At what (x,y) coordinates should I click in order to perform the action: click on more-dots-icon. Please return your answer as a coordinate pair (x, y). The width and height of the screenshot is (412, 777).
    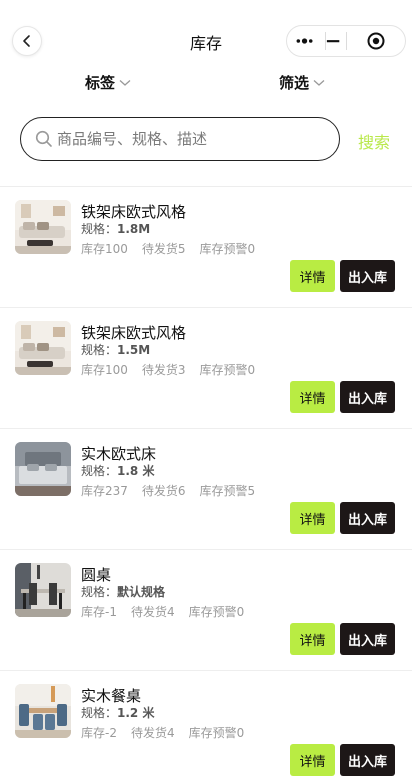
    Looking at the image, I should click on (304, 41).